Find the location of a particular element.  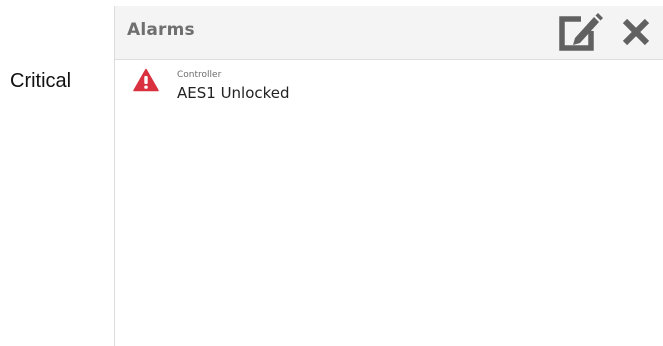

alarm-list: Controller AES1 Unlocked is located at coordinates (389, 88).